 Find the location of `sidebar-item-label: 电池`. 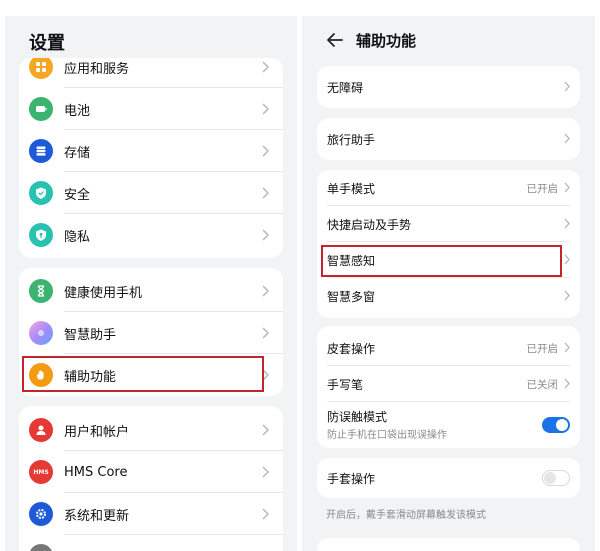

sidebar-item-label: 电池 is located at coordinates (77, 111).